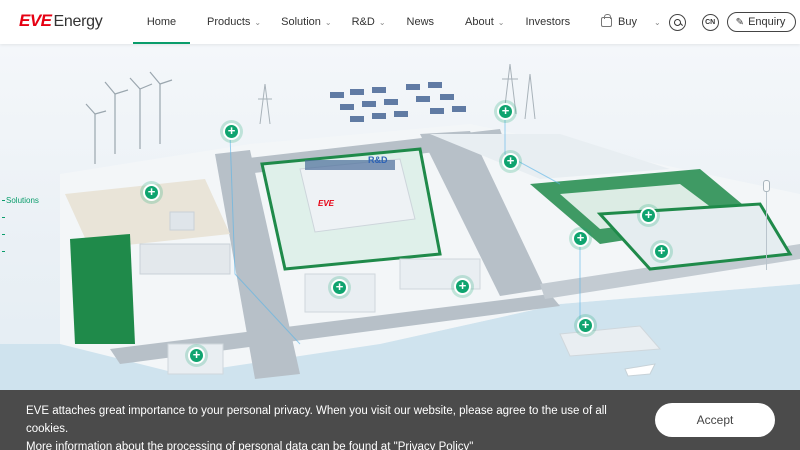  What do you see at coordinates (740, 22) in the screenshot?
I see `pen-icon: ✎` at bounding box center [740, 22].